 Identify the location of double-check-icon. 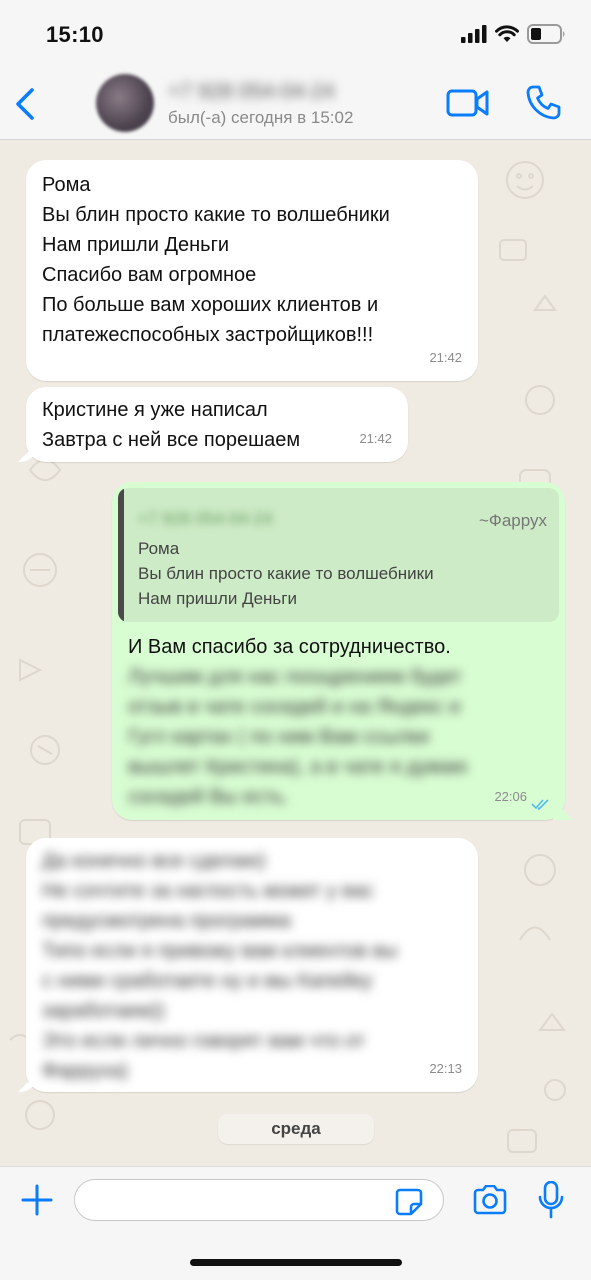
(540, 804).